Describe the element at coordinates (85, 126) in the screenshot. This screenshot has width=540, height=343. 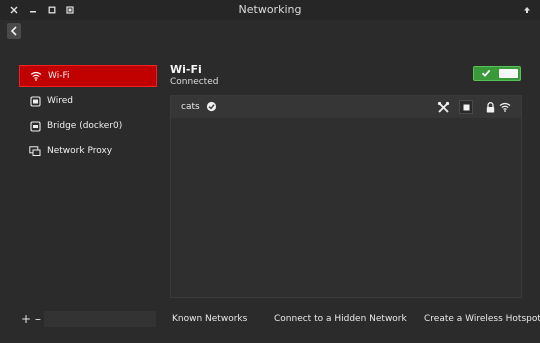
I see `sidebar-item-label: Bridge (docker0)` at that location.